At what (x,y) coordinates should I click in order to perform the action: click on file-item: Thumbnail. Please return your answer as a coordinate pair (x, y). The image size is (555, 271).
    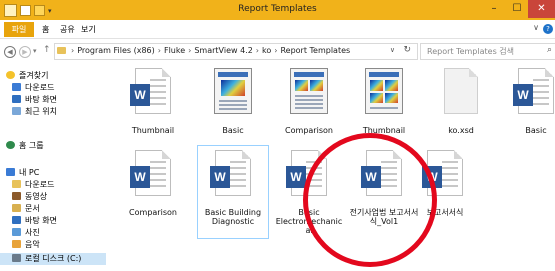
    Looking at the image, I should click on (384, 100).